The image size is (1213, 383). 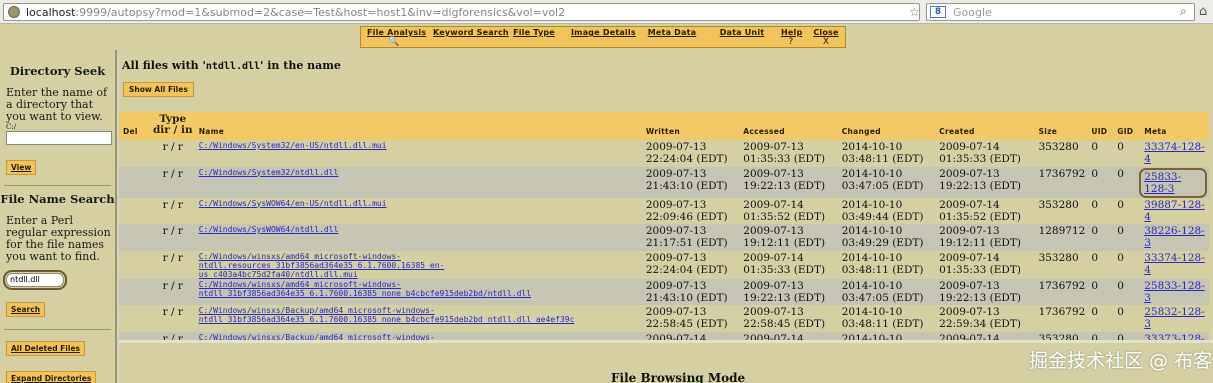 What do you see at coordinates (784, 159) in the screenshot?
I see `timestamp-line: 01:35:33 (EDT)` at bounding box center [784, 159].